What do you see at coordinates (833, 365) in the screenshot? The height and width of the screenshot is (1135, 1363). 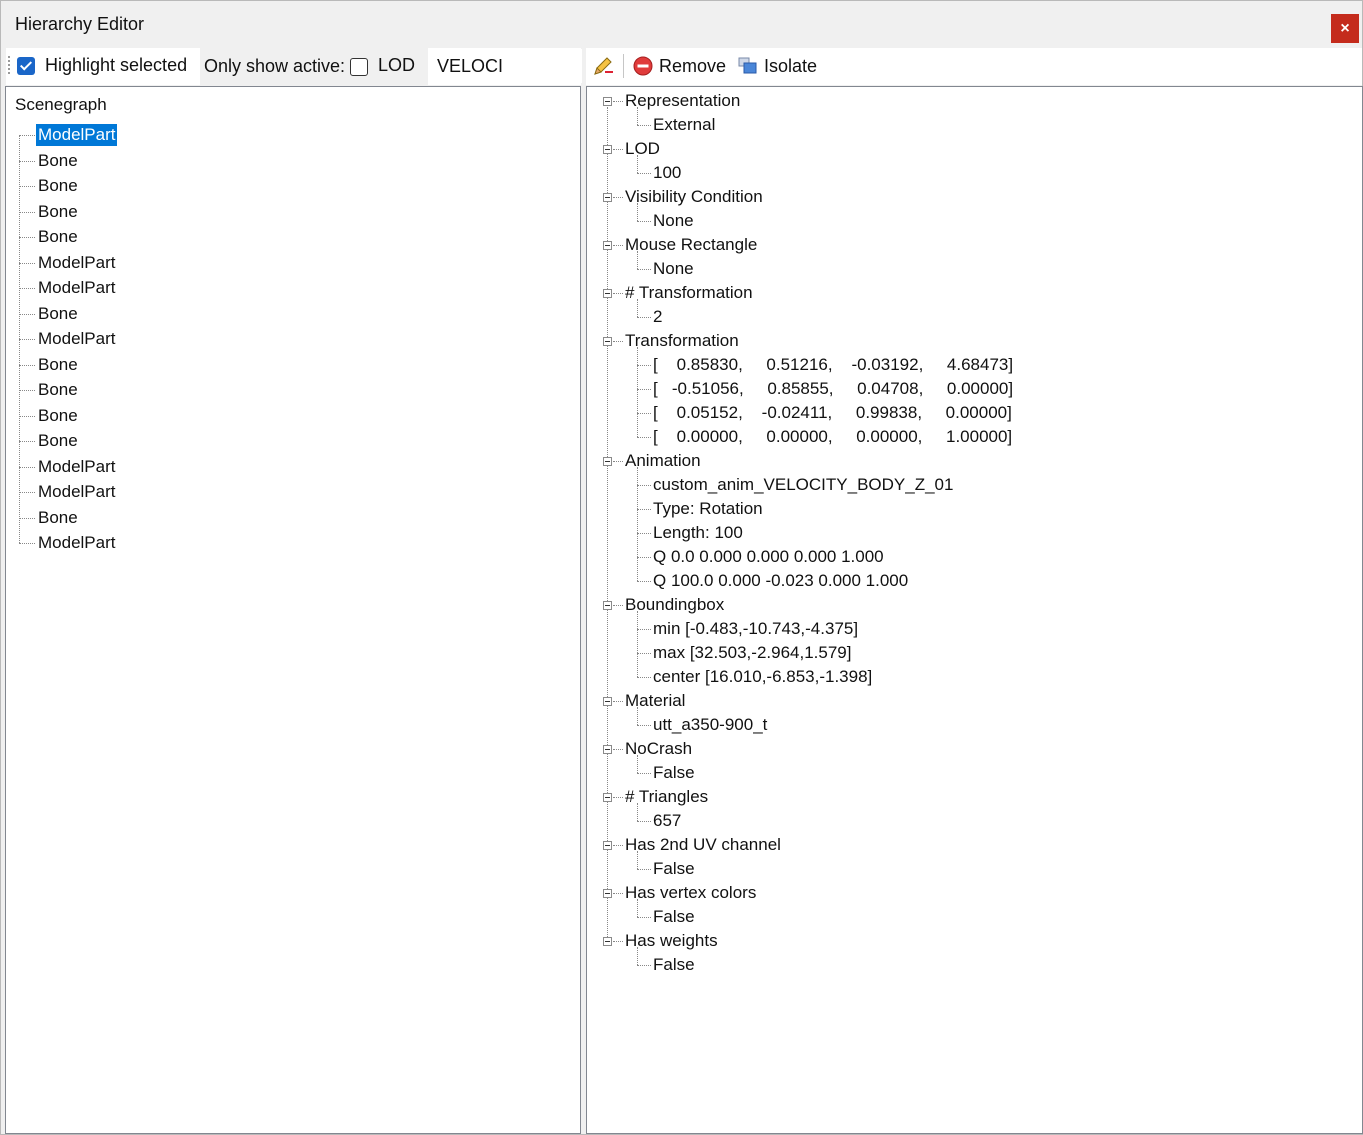 I see `property-value: [ 0.85830, 0.51216, -0.03192, 4.68473]` at bounding box center [833, 365].